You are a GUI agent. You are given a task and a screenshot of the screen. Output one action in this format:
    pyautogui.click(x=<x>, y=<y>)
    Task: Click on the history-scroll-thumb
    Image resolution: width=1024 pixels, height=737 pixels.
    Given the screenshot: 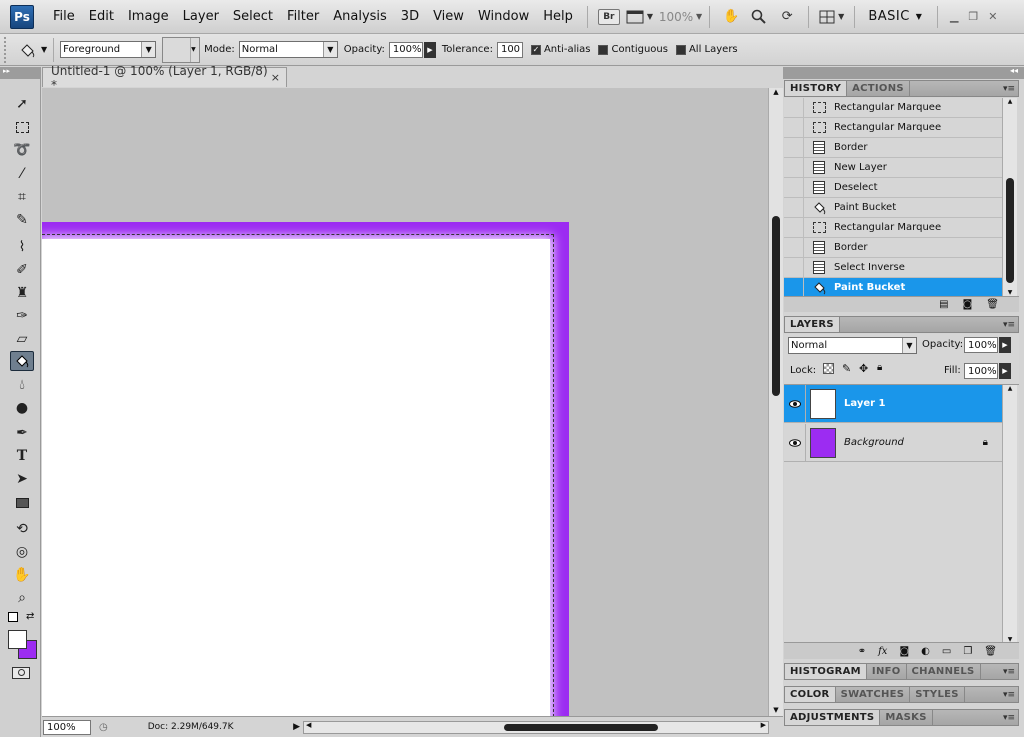 What is the action you would take?
    pyautogui.click(x=1010, y=230)
    